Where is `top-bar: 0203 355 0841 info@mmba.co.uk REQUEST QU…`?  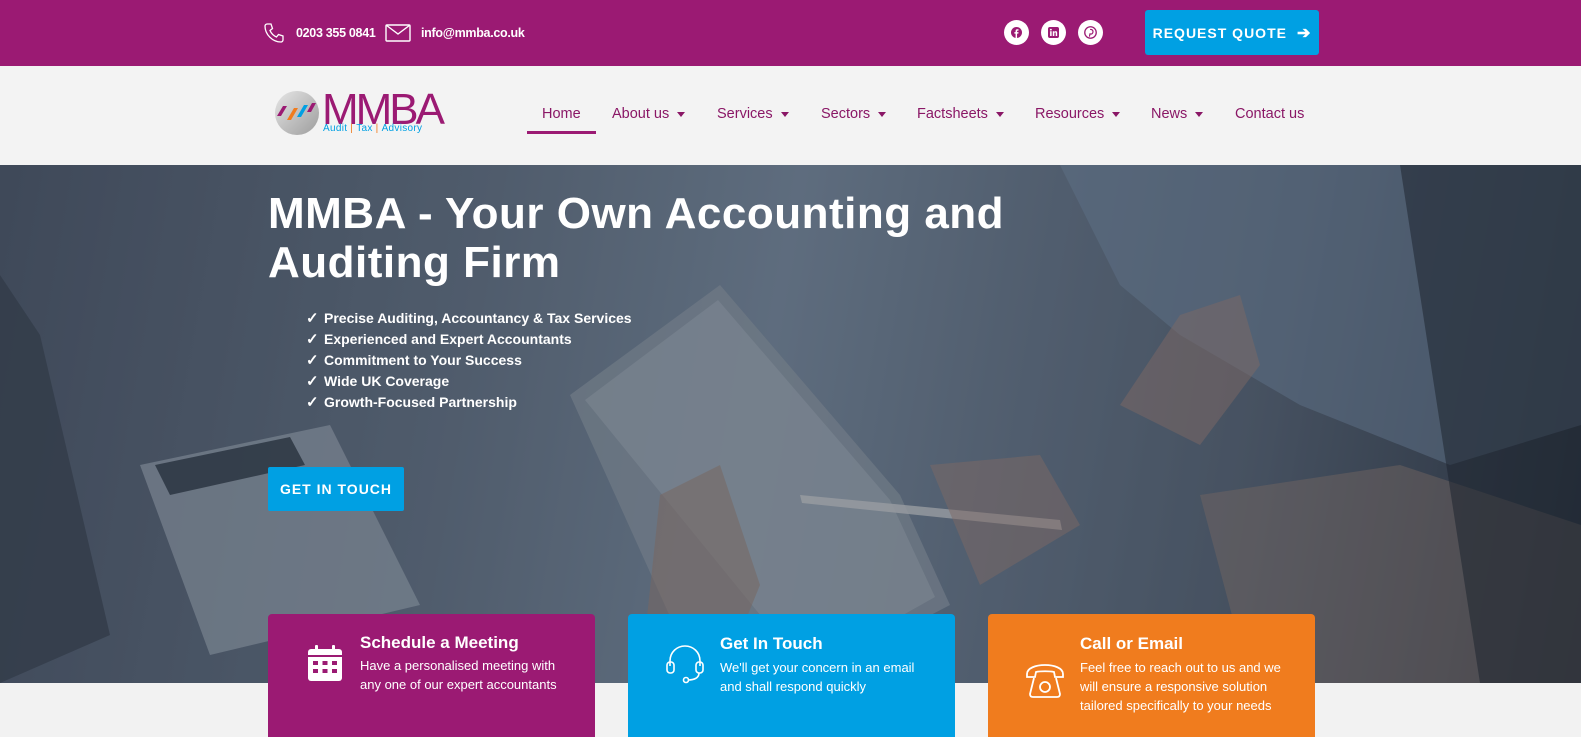 top-bar: 0203 355 0841 info@mmba.co.uk REQUEST QU… is located at coordinates (790, 33).